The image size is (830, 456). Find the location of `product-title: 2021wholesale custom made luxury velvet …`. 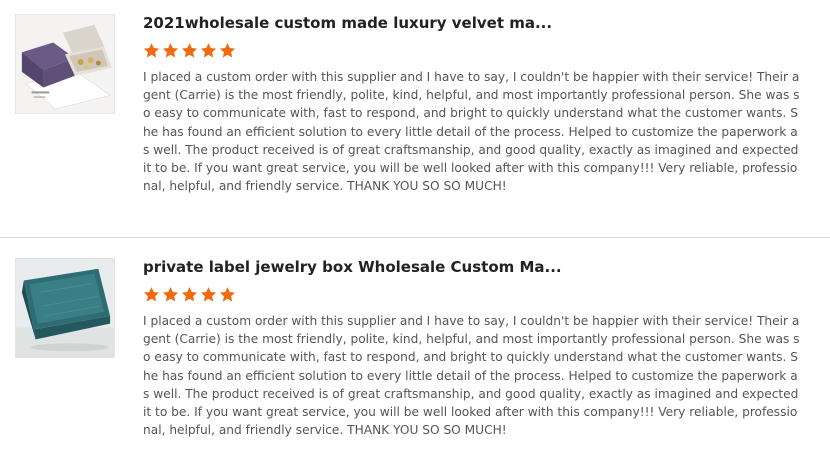

product-title: 2021wholesale custom made luxury velvet … is located at coordinates (473, 23).